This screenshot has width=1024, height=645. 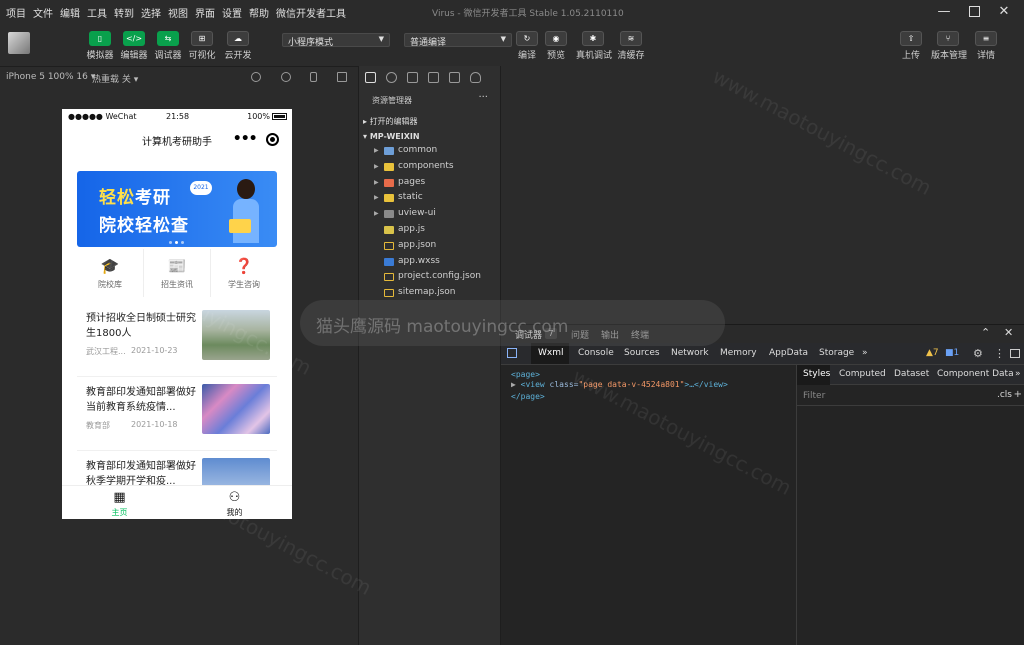 What do you see at coordinates (391, 136) in the screenshot?
I see `project-root: ▾ MP-WEIXIN` at bounding box center [391, 136].